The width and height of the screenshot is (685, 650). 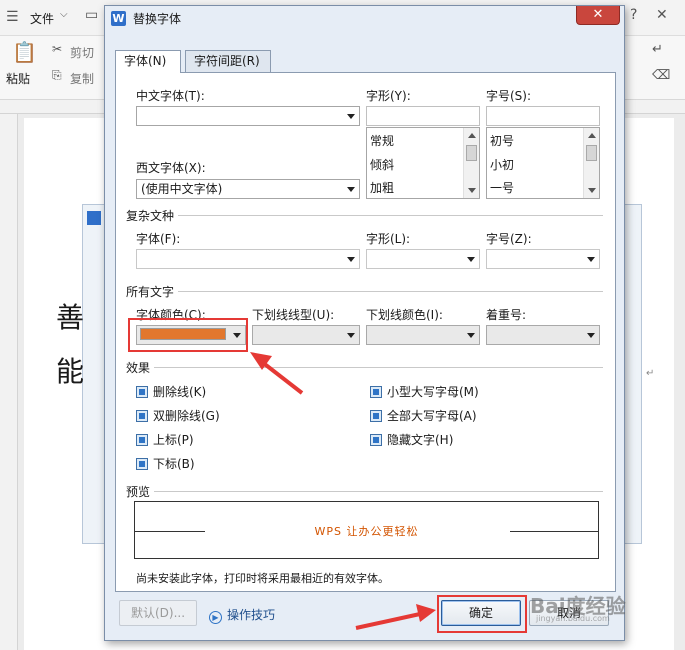 I want to click on style-listbox: 常规 倾斜 加粗, so click(x=423, y=163).